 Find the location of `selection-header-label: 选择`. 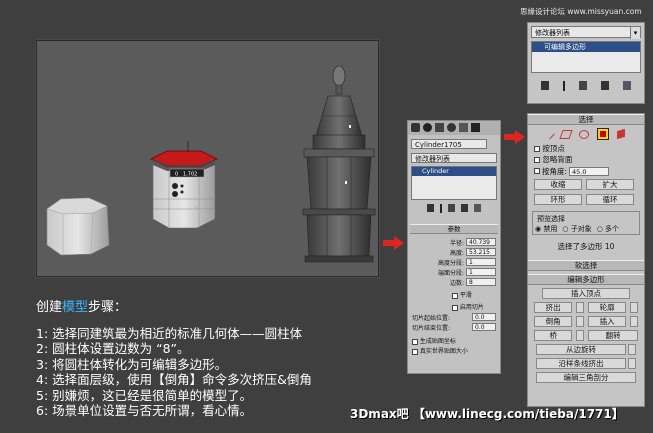

selection-header-label: 选择 is located at coordinates (586, 119).